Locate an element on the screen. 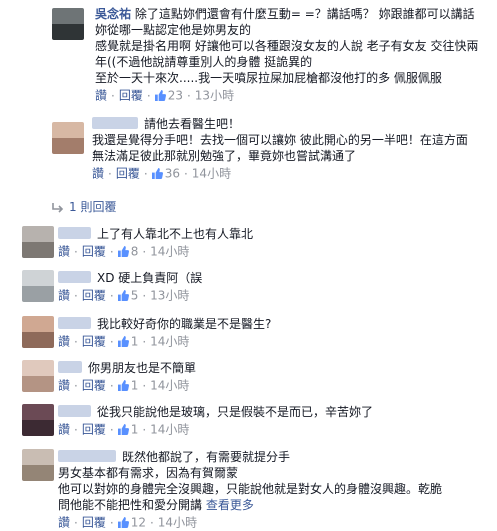 This screenshot has width=497, height=531. comment-text: 無法滿足彼此那就別勉強了，畢竟妳也嘗試溝通了 is located at coordinates (224, 156).